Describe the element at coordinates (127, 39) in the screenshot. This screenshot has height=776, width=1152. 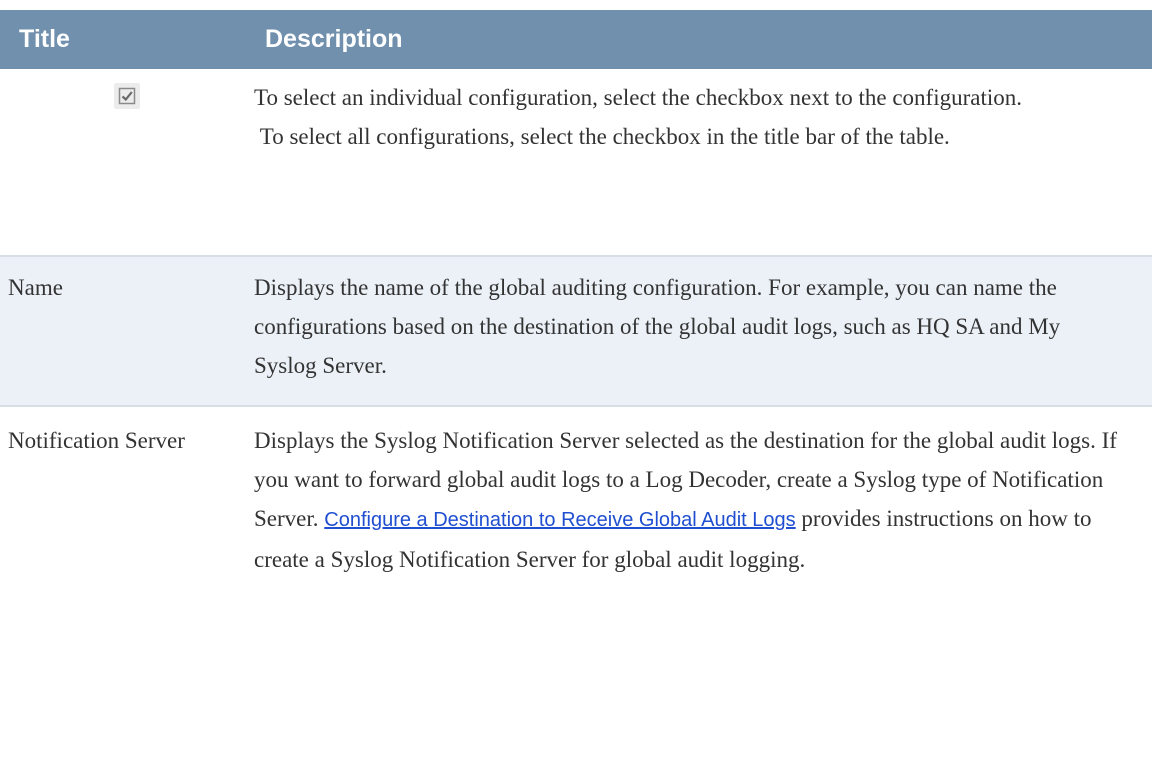
I see `header-title: Title` at that location.